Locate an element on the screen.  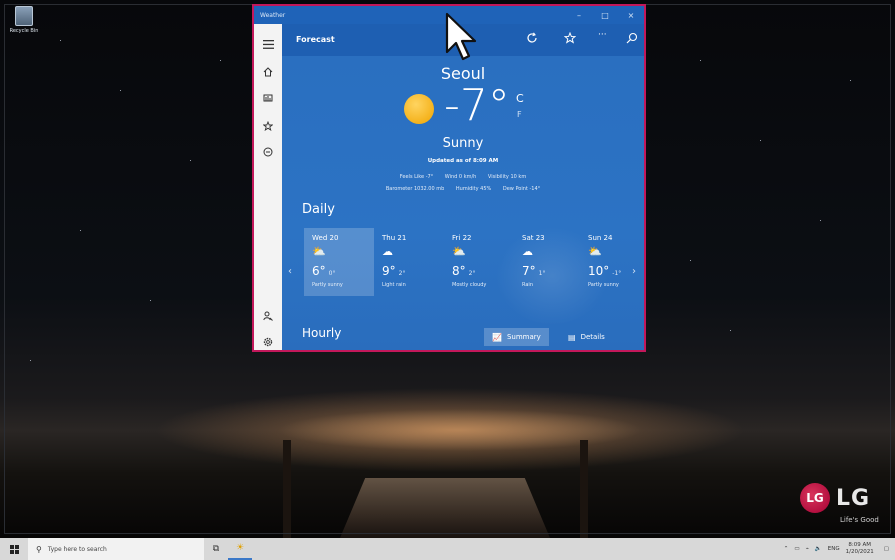
recycle-bin-label: Recycle Bin is located at coordinates (24, 31).